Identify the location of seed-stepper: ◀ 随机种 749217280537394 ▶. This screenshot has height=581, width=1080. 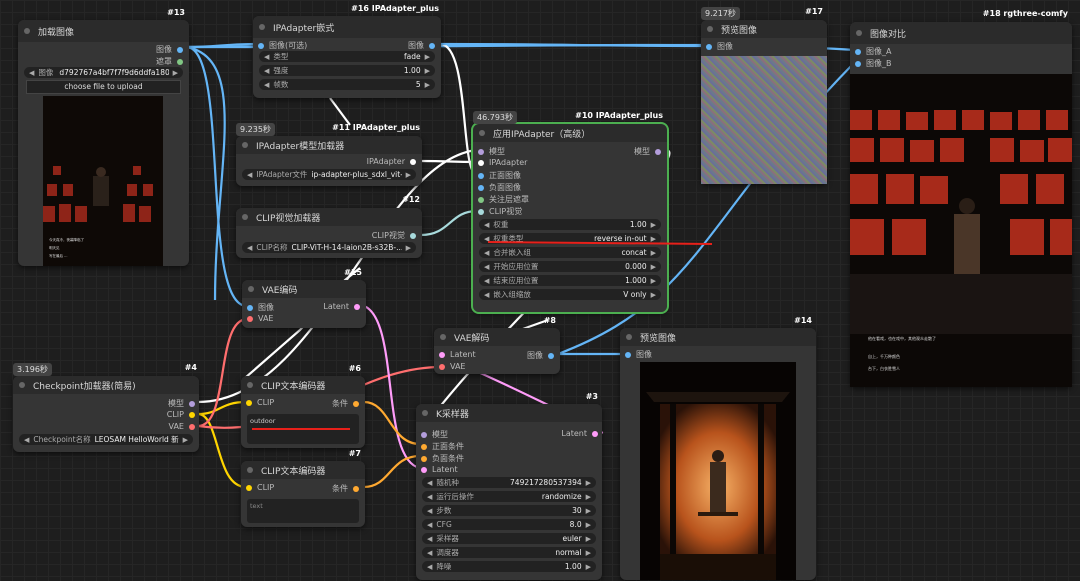
(509, 482).